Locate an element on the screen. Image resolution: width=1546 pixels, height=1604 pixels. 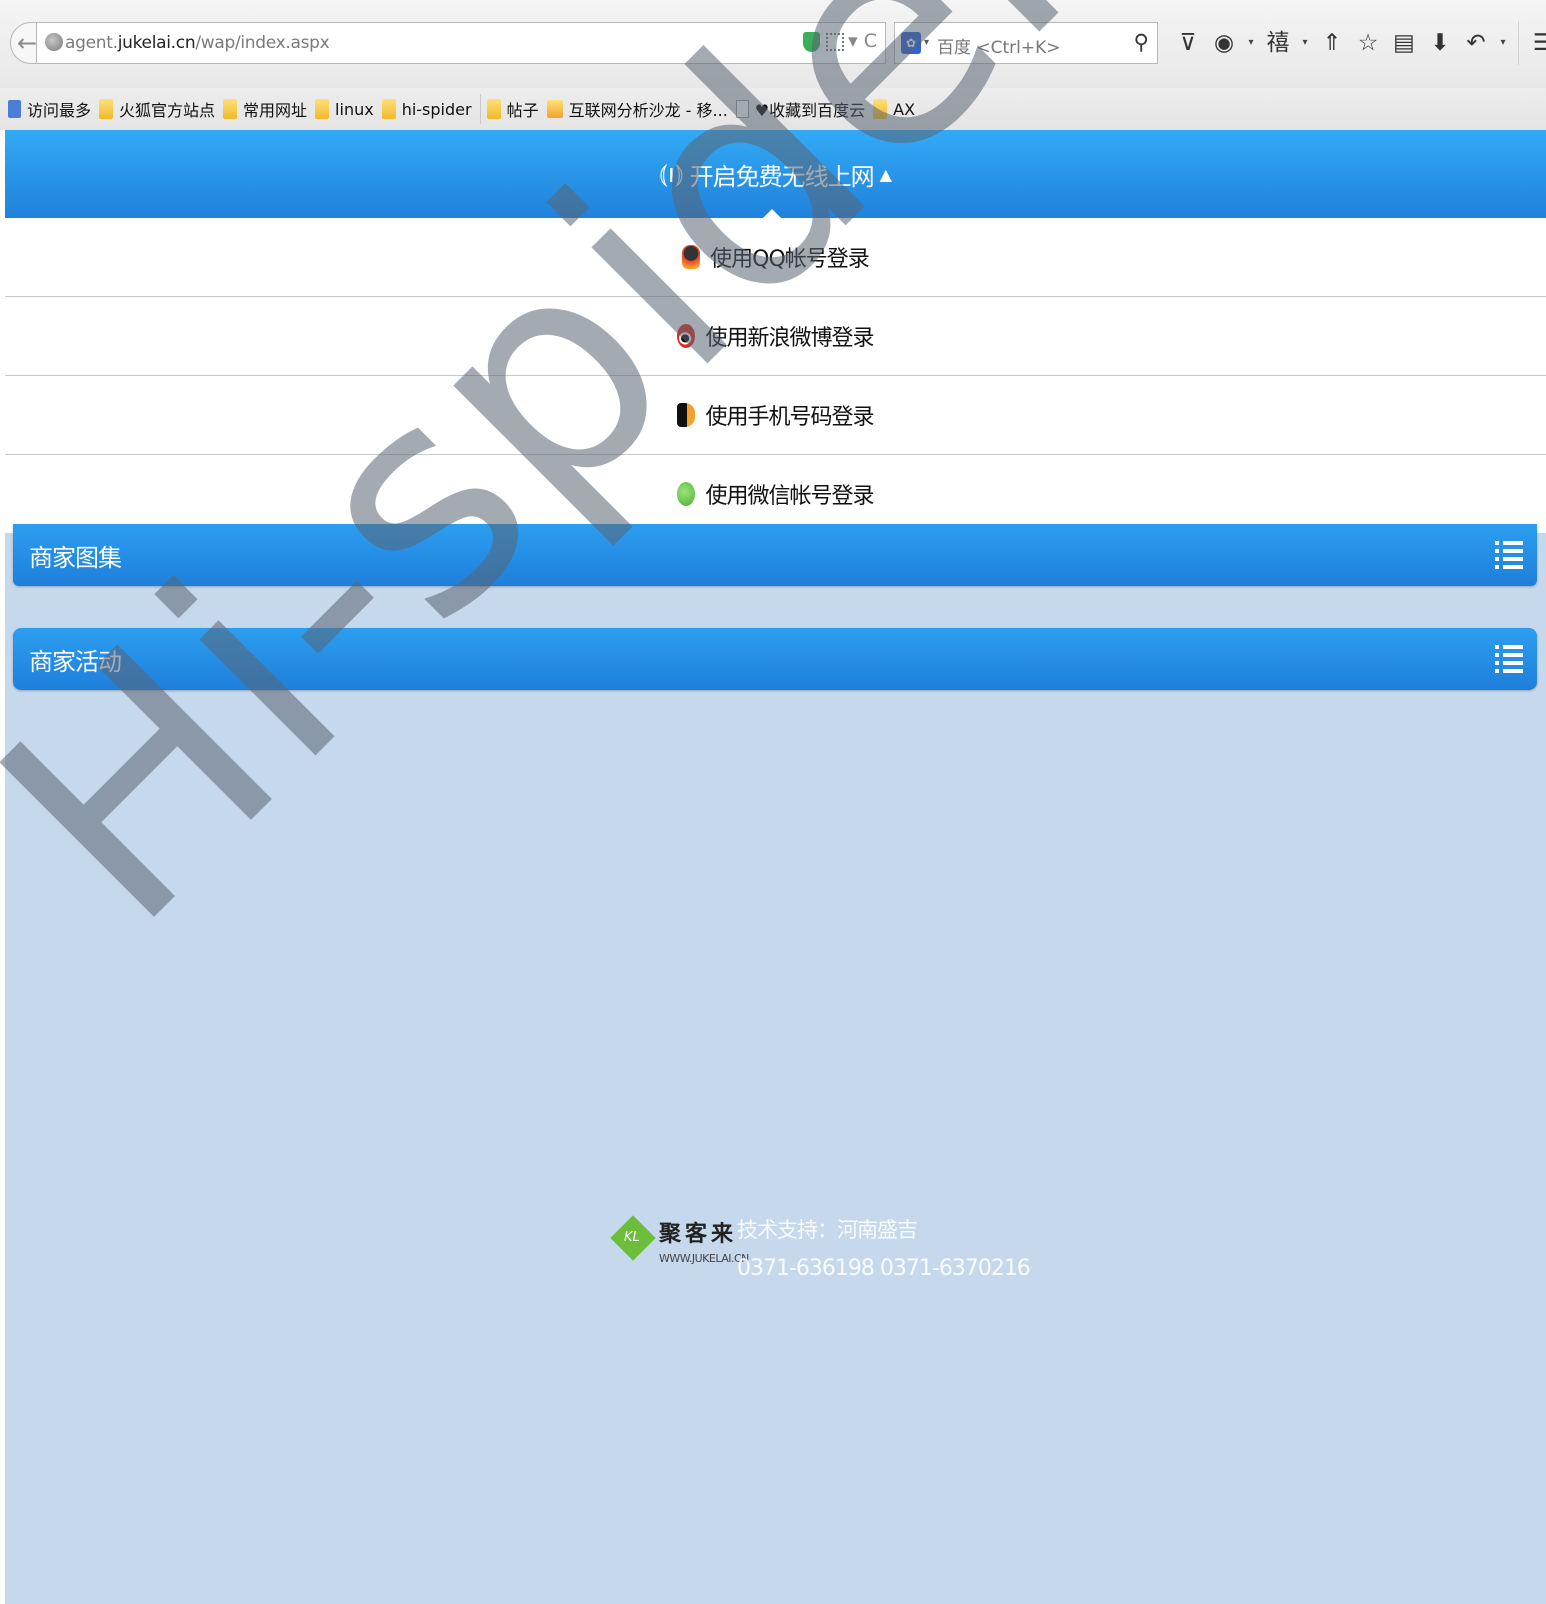
home-icon: ⇑ is located at coordinates (1332, 43).